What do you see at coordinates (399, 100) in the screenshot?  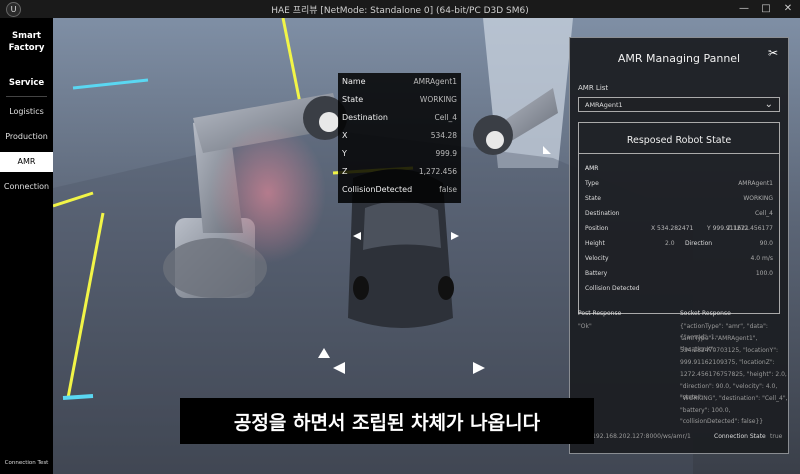 I see `popup-row-state: State WORKING` at bounding box center [399, 100].